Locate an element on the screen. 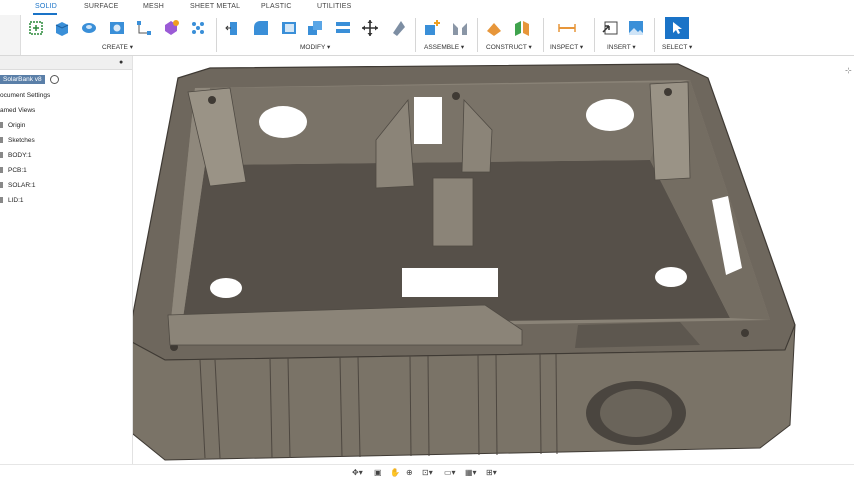 The height and width of the screenshot is (481, 854). browser-item: amed Views is located at coordinates (17, 110).